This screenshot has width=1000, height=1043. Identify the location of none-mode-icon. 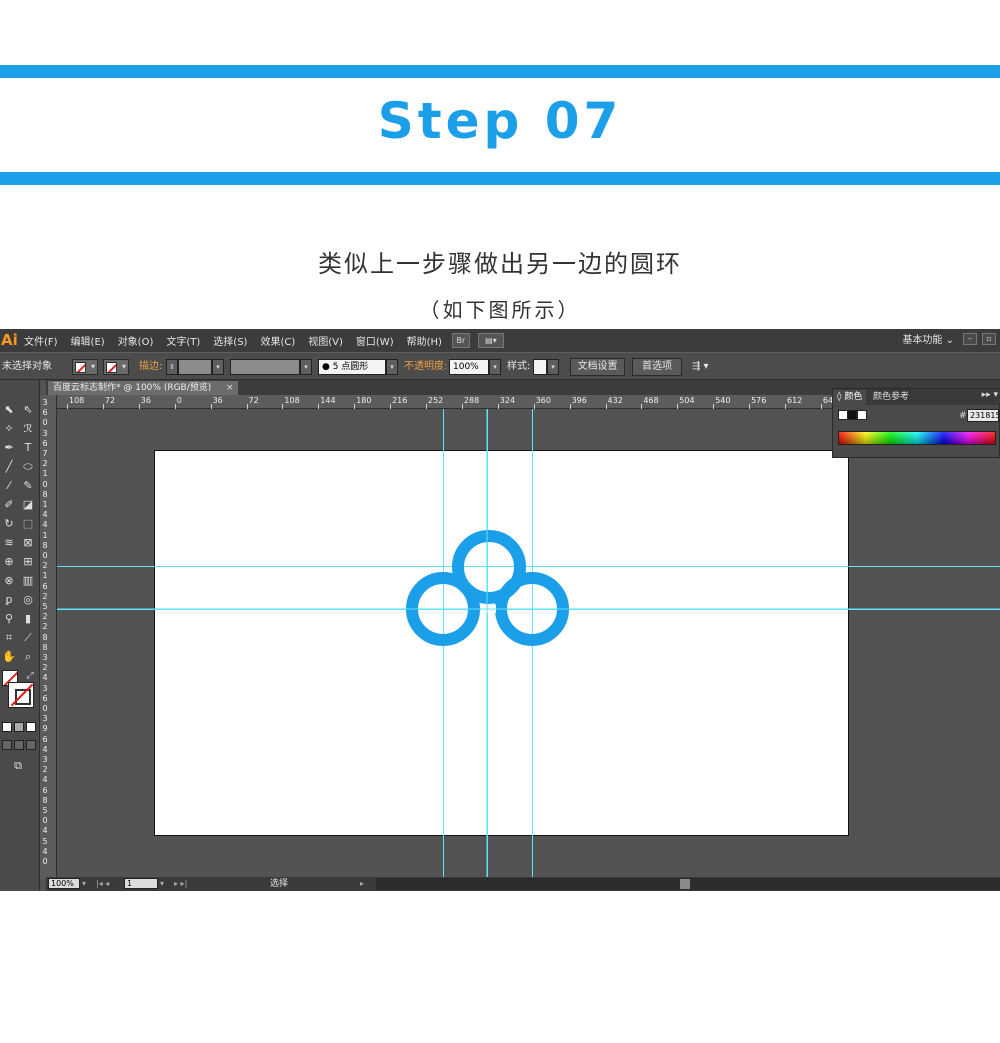
(31, 727).